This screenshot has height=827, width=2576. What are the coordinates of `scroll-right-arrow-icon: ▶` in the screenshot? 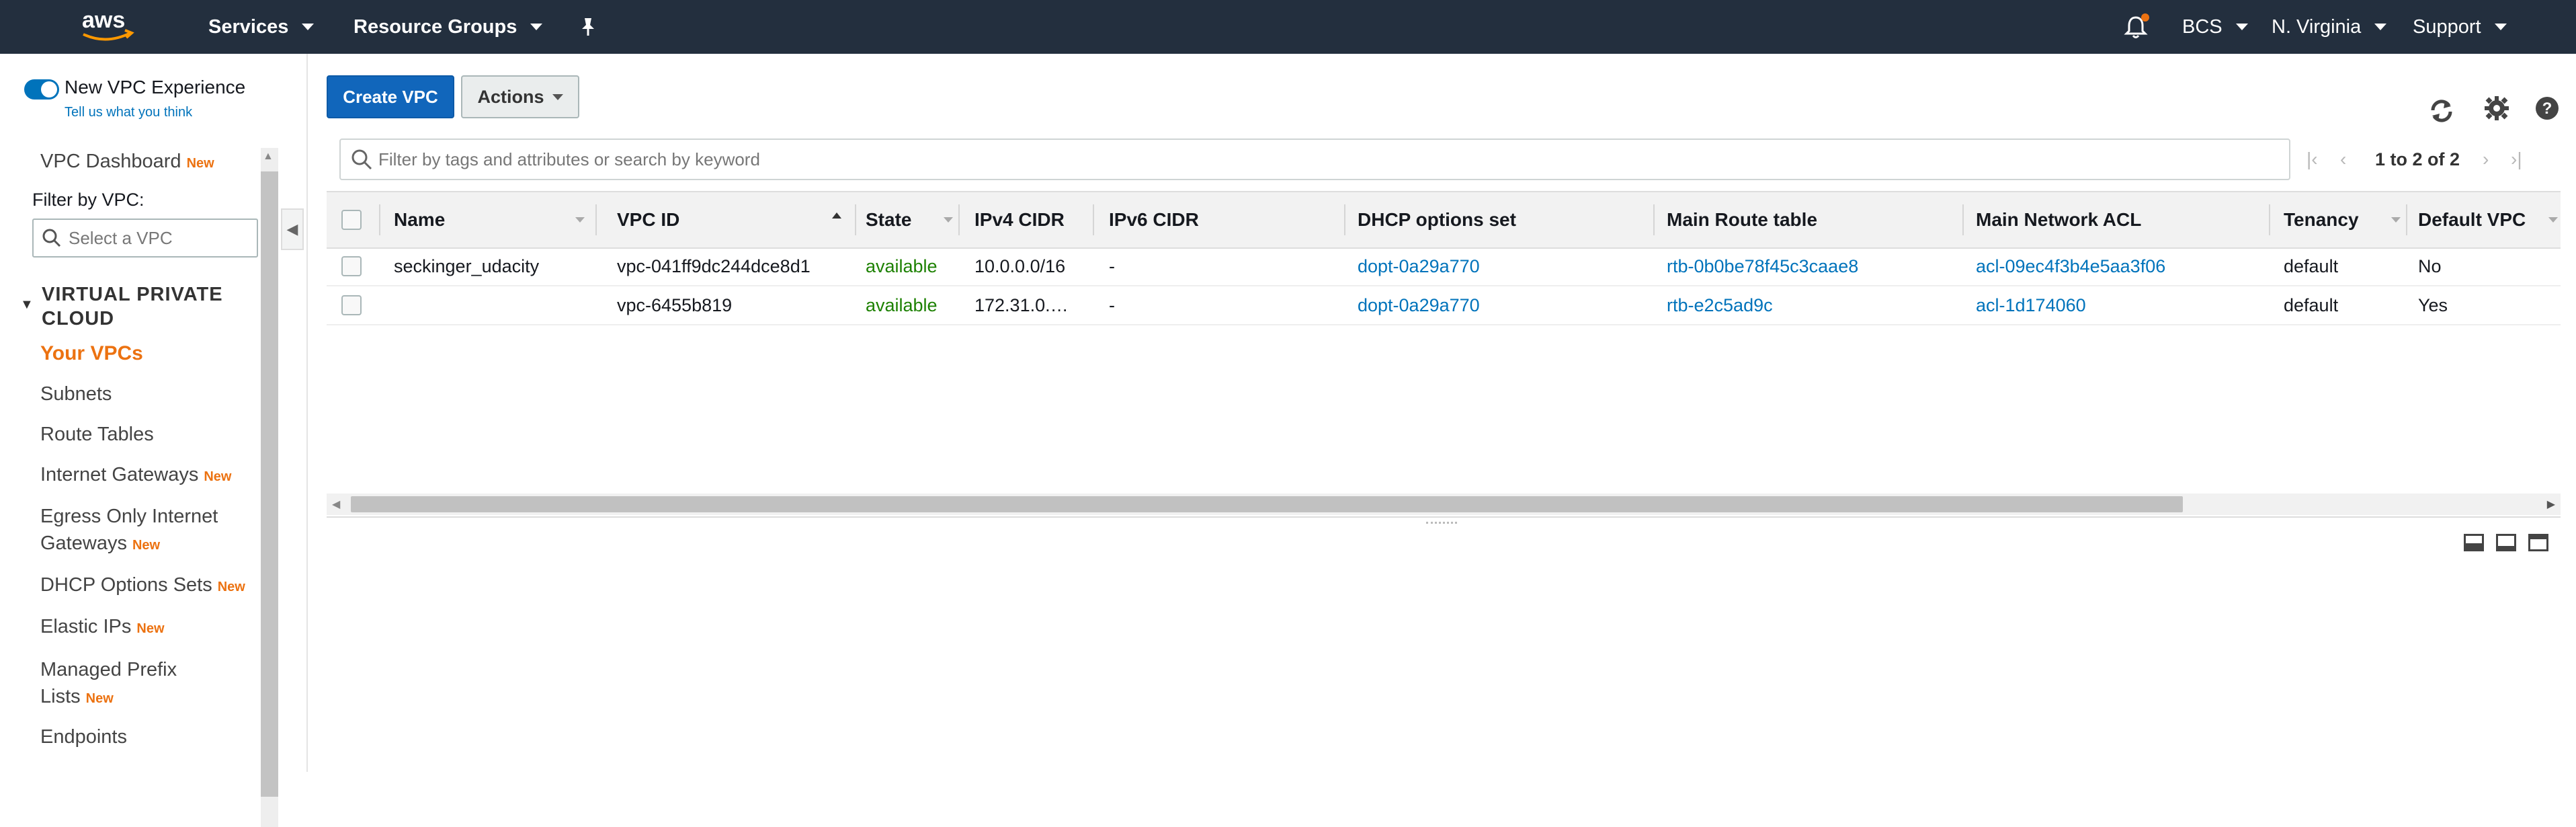 It's located at (2551, 504).